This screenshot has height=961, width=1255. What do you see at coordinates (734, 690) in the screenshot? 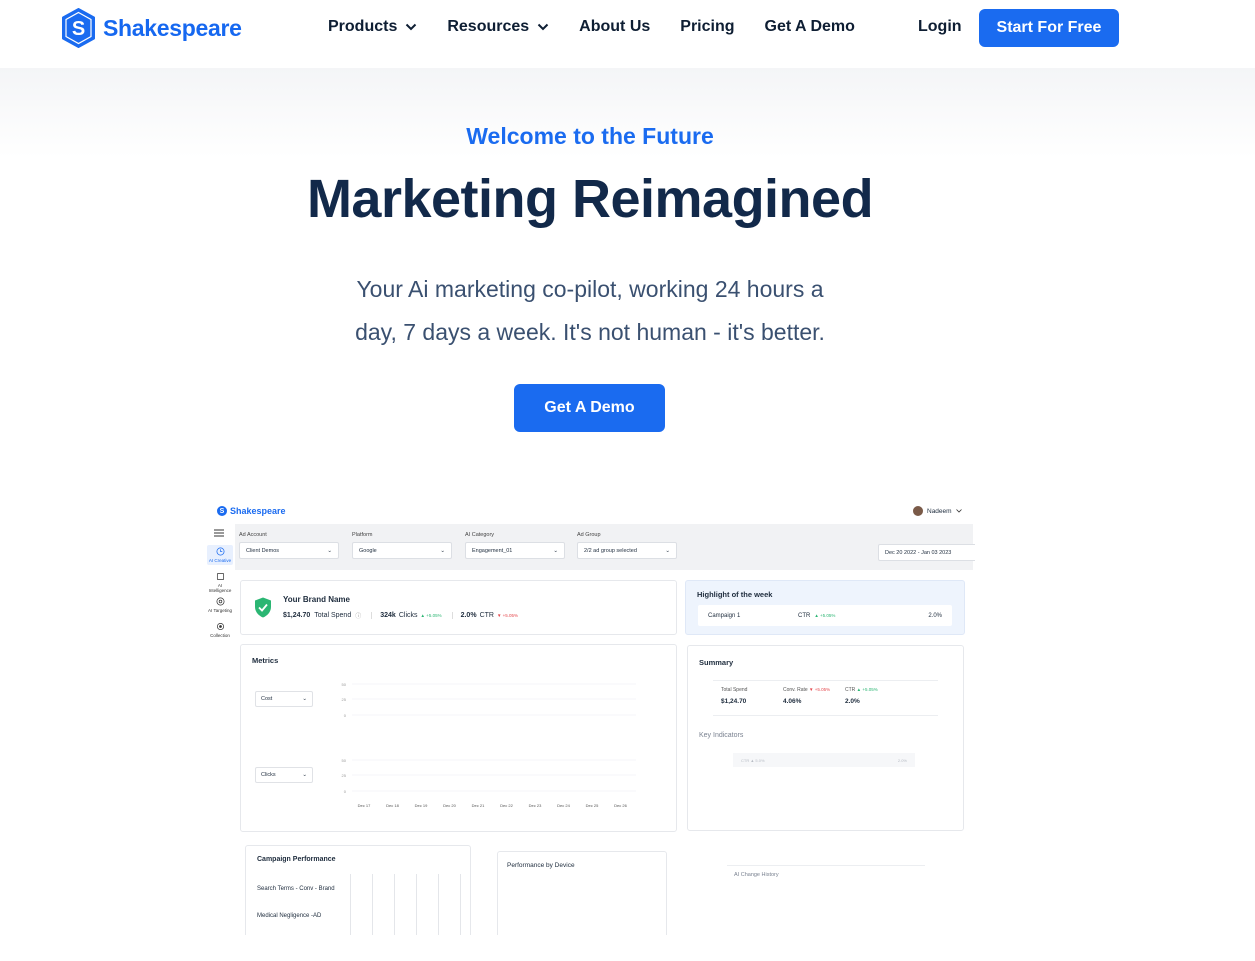
I see `summary-label: Total Spend` at bounding box center [734, 690].